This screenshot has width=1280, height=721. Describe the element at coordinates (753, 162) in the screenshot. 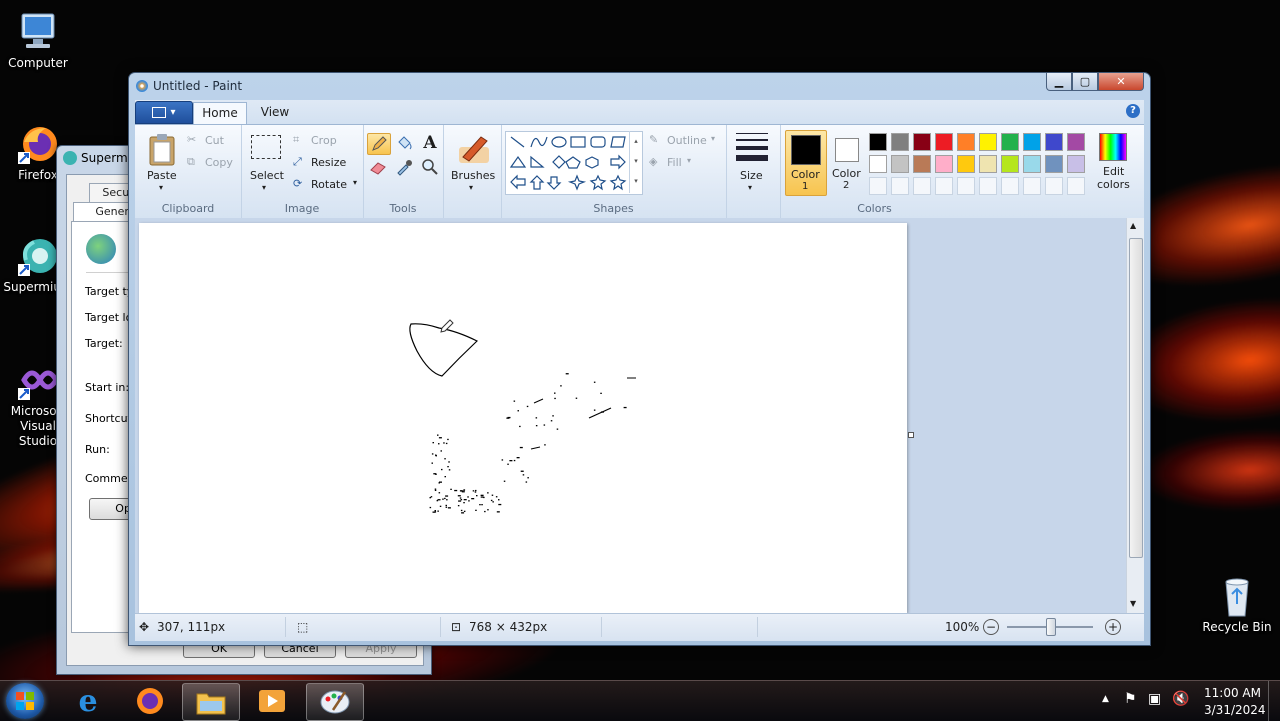

I see `size-button: Size ▾` at that location.